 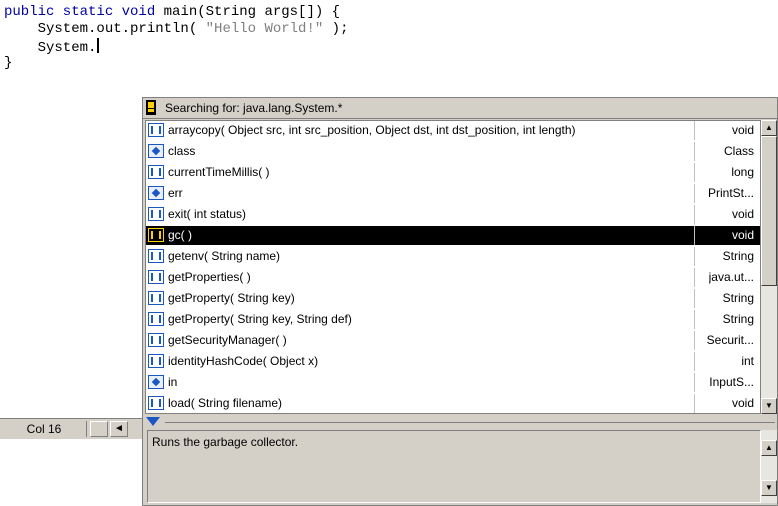 I want to click on code-text: main(String args[]) {, so click(x=248, y=12).